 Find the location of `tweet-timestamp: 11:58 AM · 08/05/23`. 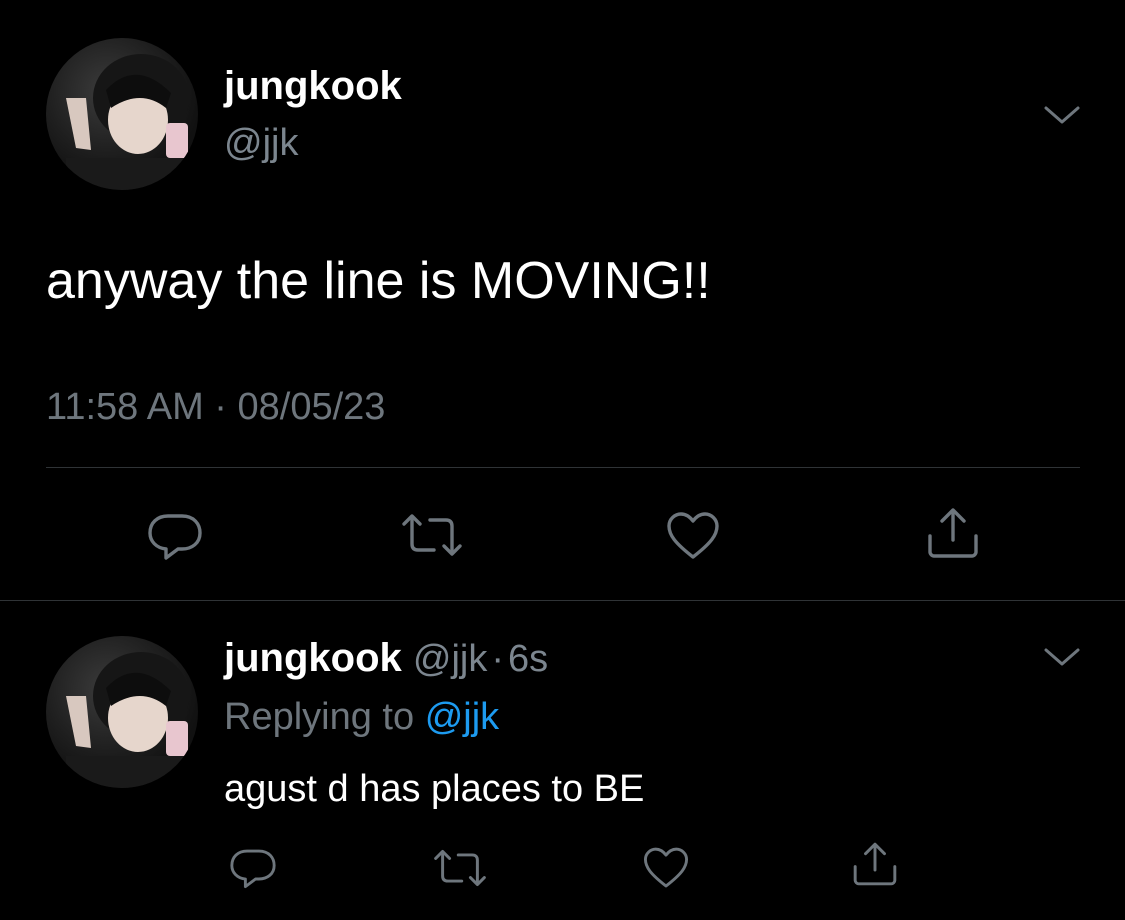

tweet-timestamp: 11:58 AM · 08/05/23 is located at coordinates (215, 407).